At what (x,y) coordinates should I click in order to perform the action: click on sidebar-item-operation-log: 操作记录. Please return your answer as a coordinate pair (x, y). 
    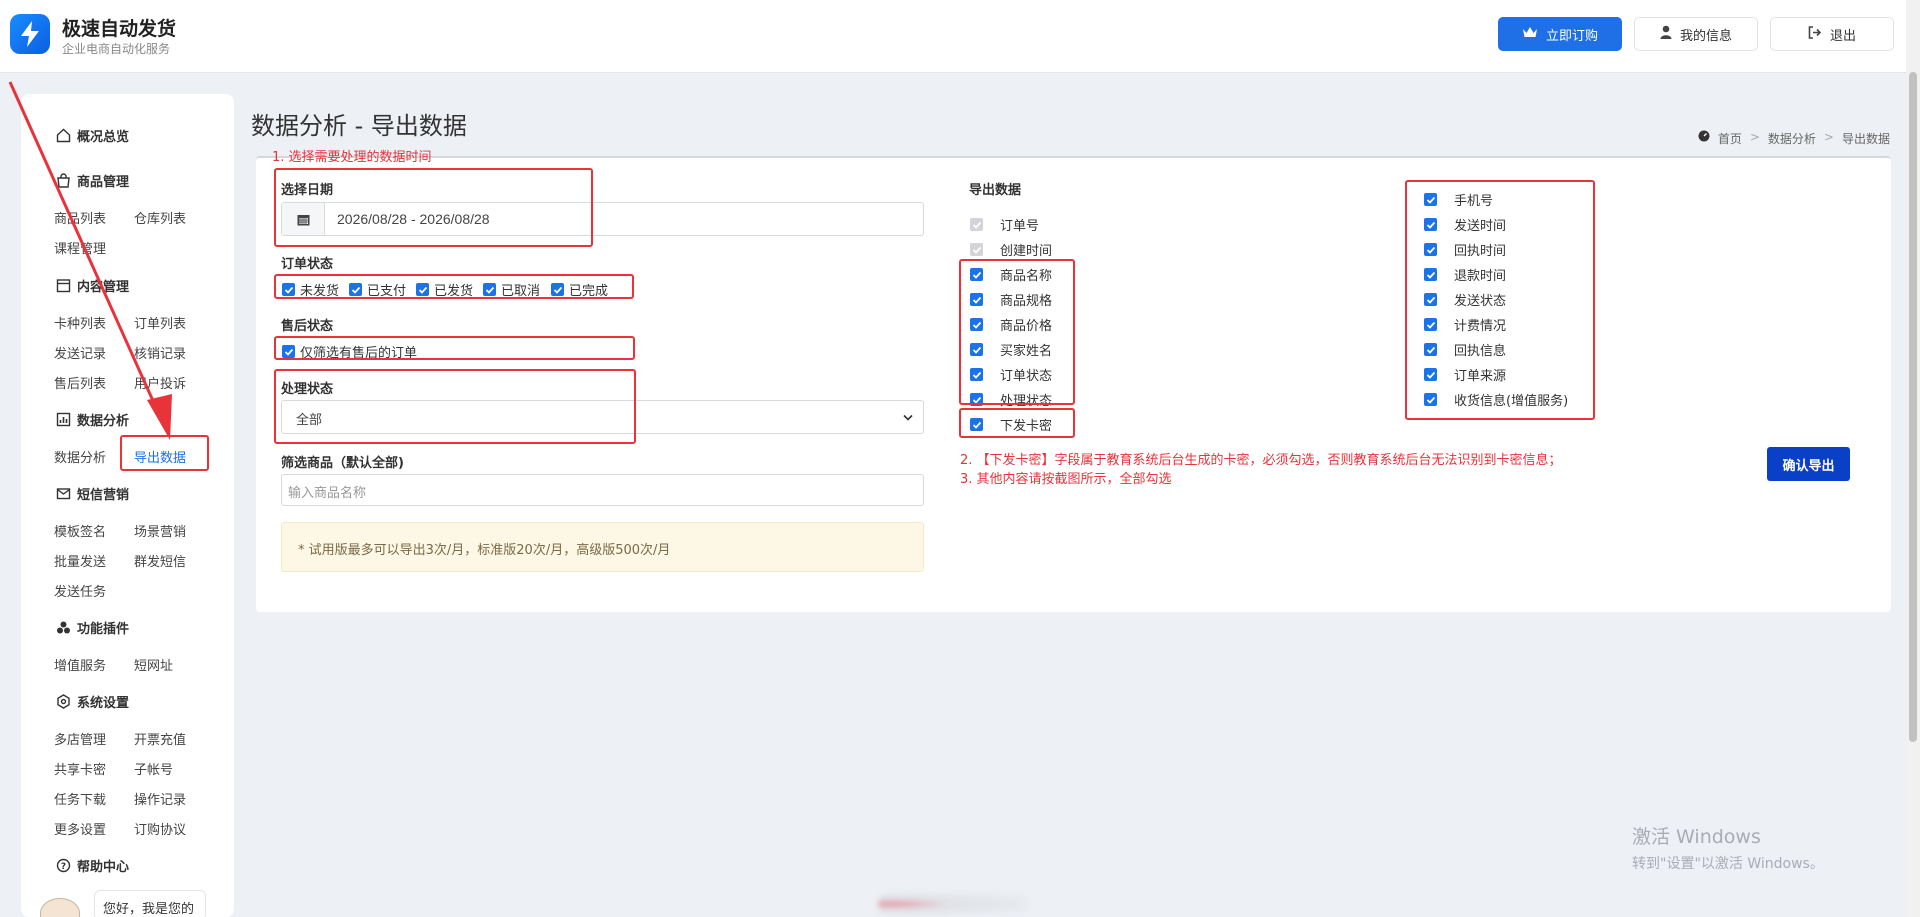
    Looking at the image, I should click on (160, 798).